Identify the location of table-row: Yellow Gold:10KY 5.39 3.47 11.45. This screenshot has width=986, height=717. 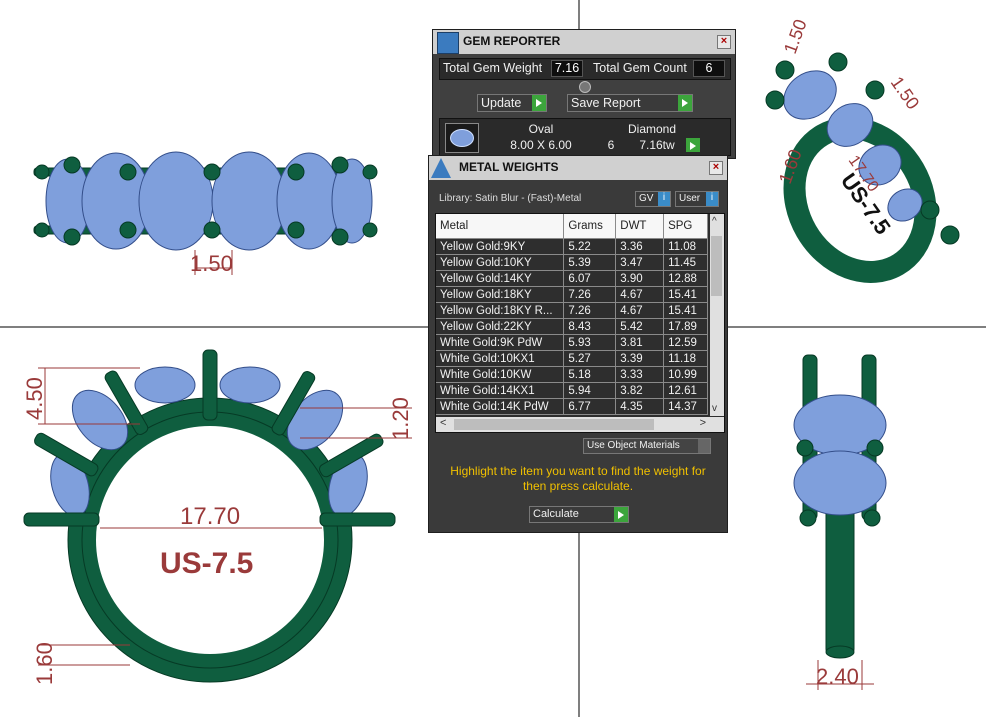
(572, 262).